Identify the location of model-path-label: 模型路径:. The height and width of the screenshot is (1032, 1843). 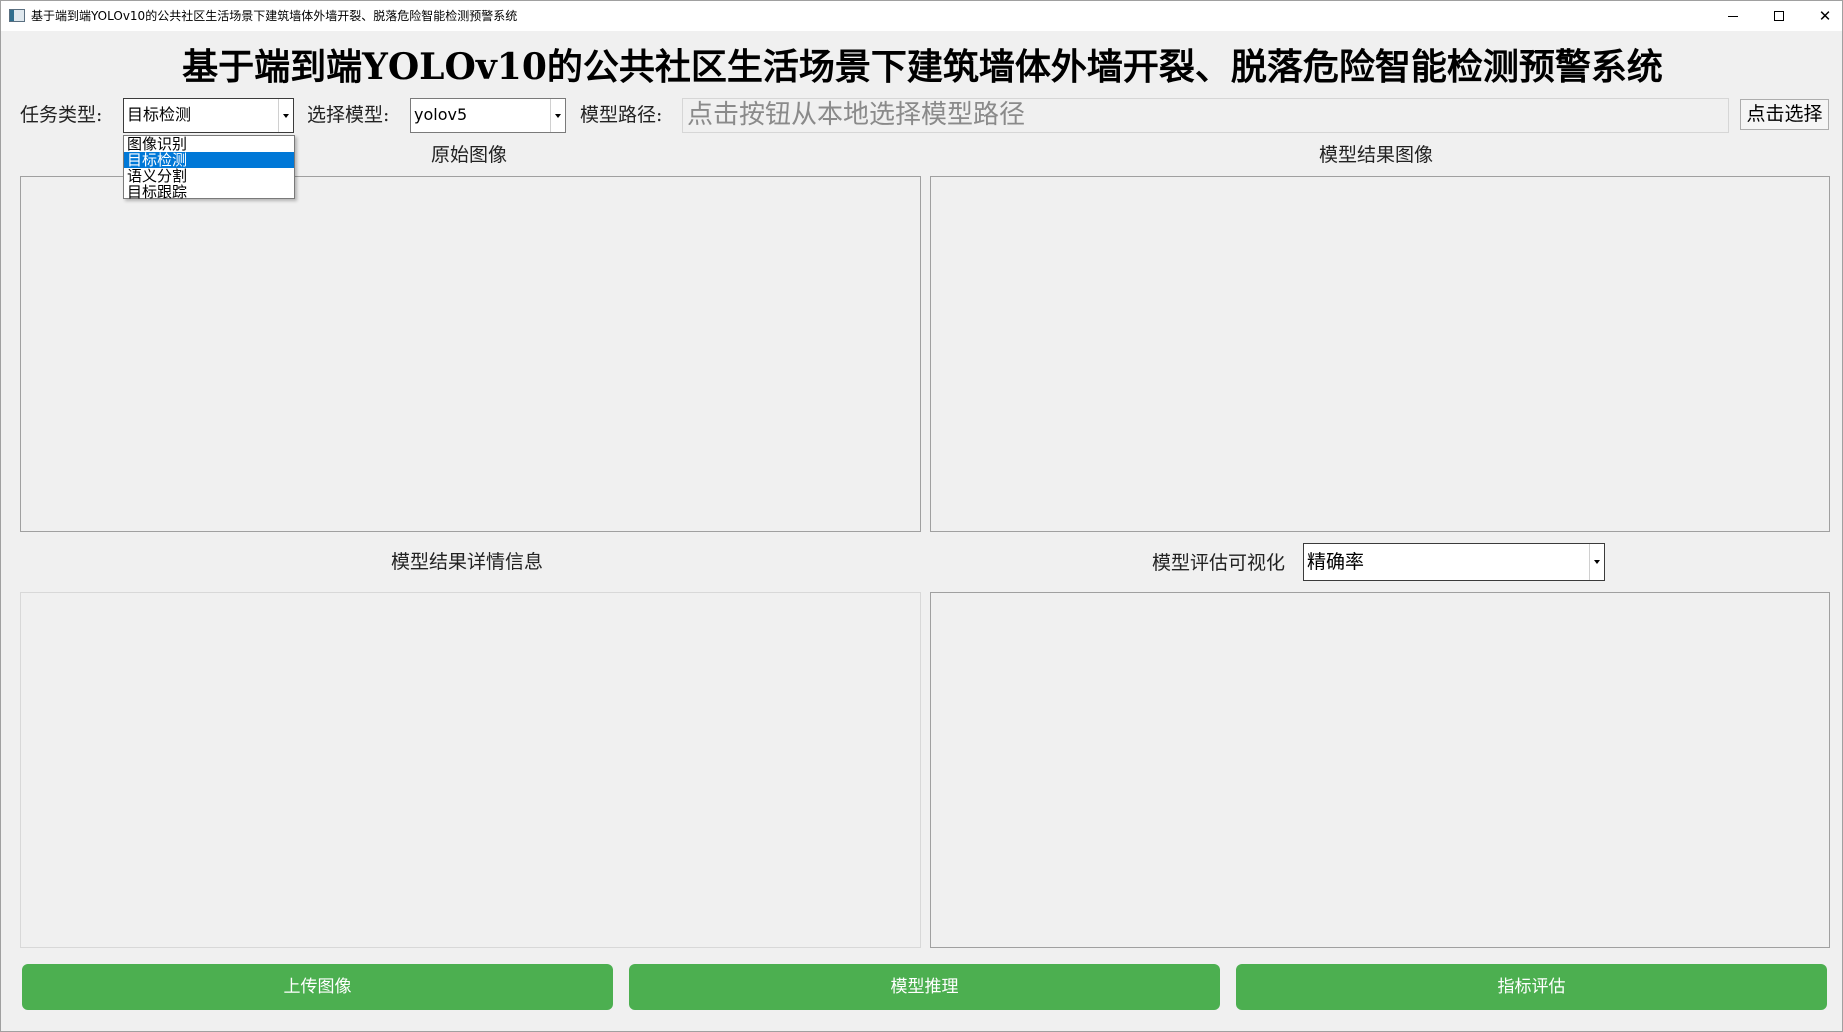
(621, 115).